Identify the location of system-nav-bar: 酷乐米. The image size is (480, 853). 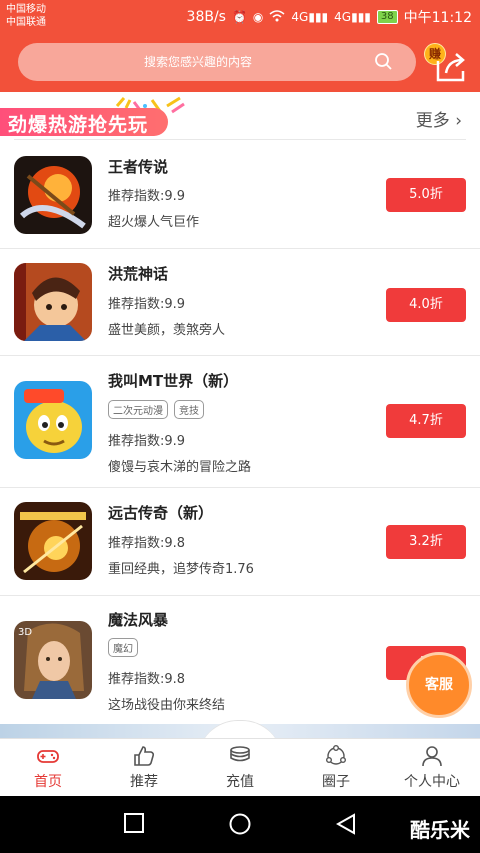
(240, 824).